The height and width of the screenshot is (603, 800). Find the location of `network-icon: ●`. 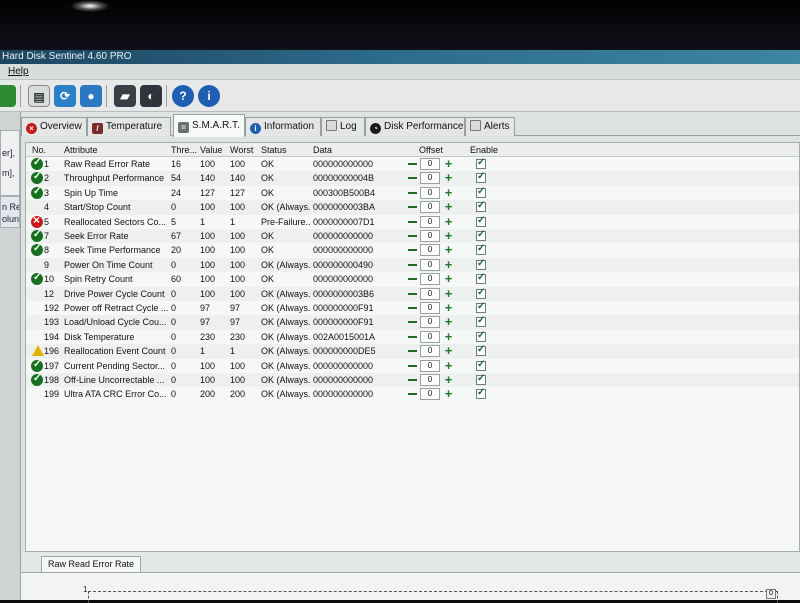

network-icon: ● is located at coordinates (91, 96).